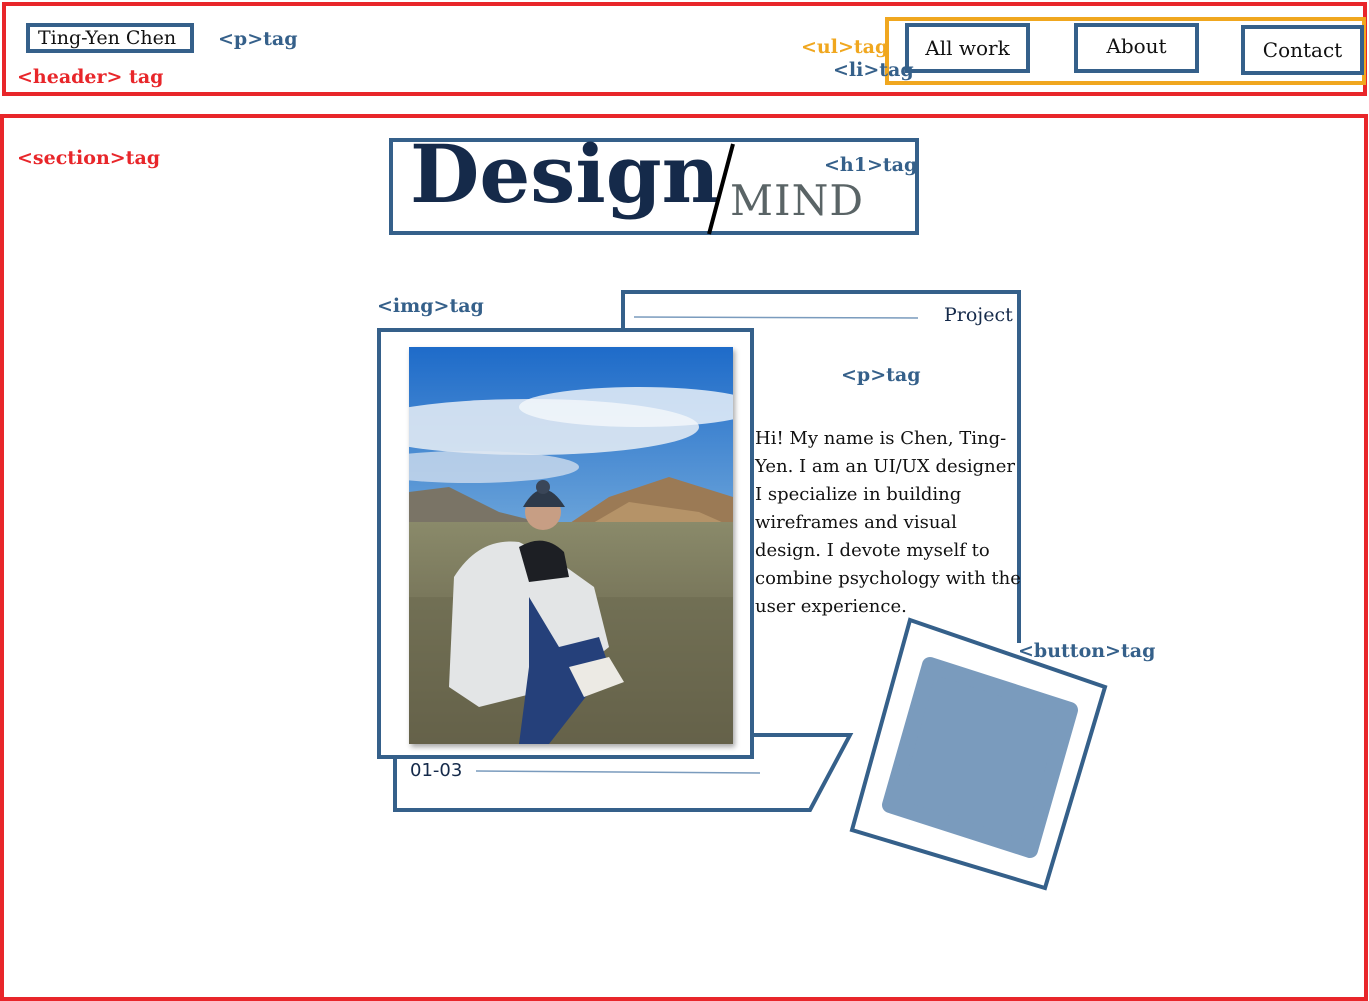 The image size is (1369, 1001). What do you see at coordinates (1087, 651) in the screenshot?
I see `button-tag-annotation: <button>tag` at bounding box center [1087, 651].